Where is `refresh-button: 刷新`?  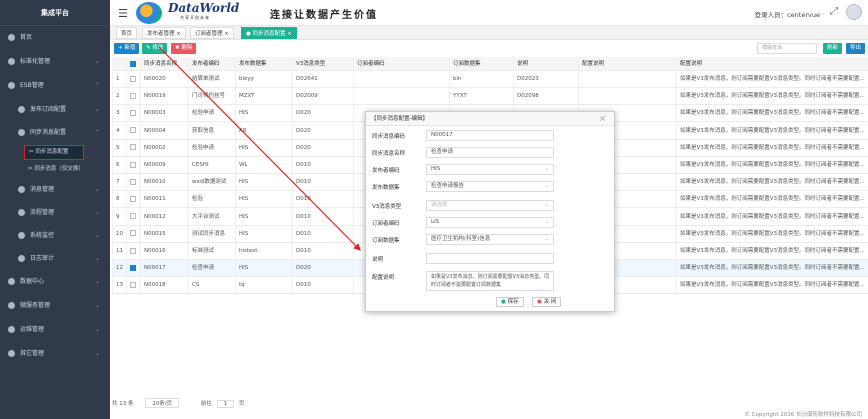 refresh-button: 刷新 is located at coordinates (832, 48).